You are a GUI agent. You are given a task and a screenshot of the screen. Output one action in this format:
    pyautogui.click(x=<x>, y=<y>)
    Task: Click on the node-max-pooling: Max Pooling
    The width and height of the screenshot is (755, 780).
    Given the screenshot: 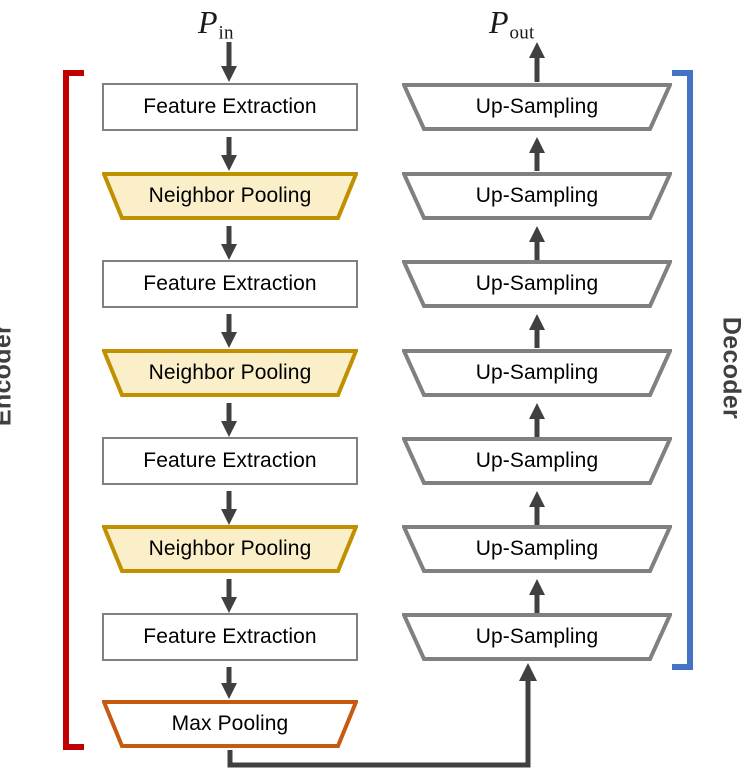 What is the action you would take?
    pyautogui.click(x=230, y=724)
    